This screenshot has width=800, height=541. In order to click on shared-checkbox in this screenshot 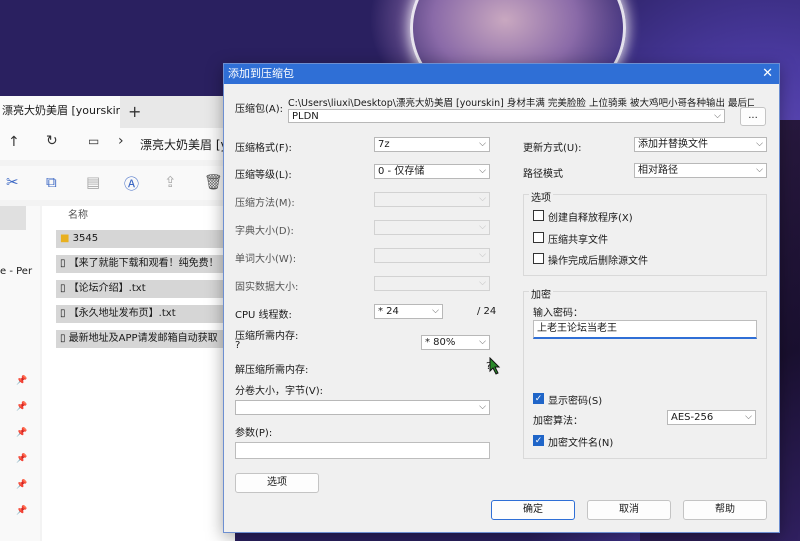, I will do `click(538, 237)`.